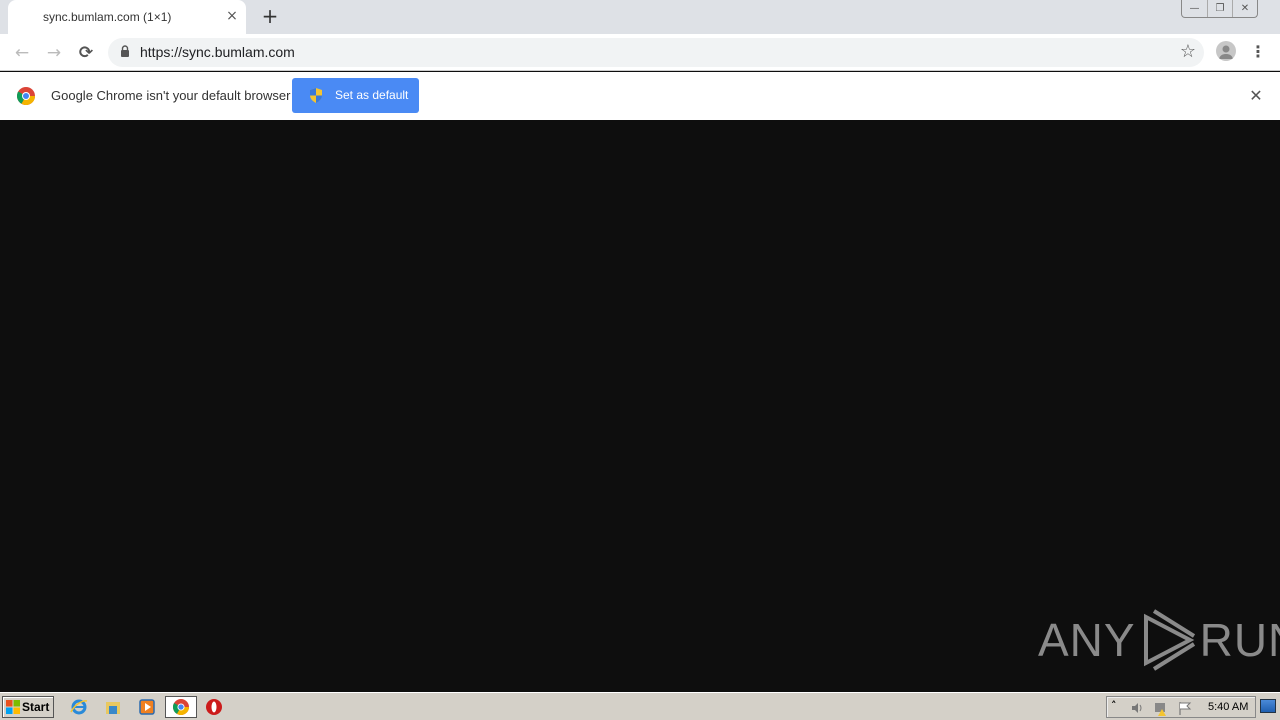 The height and width of the screenshot is (720, 1280). I want to click on anyrun-watermark: ANY RUN, so click(1159, 640).